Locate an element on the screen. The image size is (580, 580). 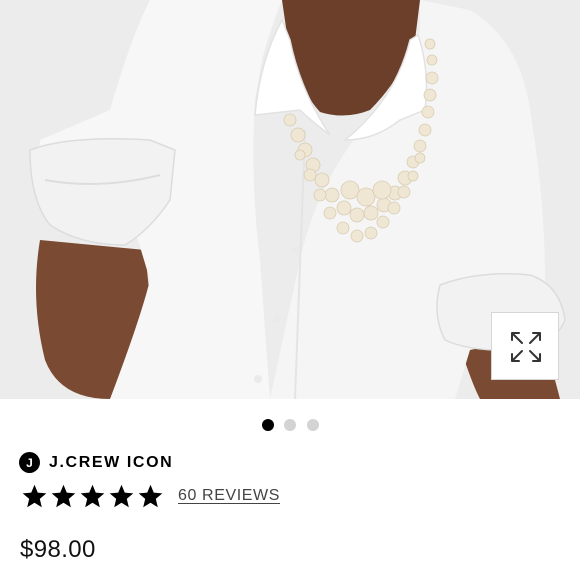
brand-row: J J.CREW ICON is located at coordinates (96, 462).